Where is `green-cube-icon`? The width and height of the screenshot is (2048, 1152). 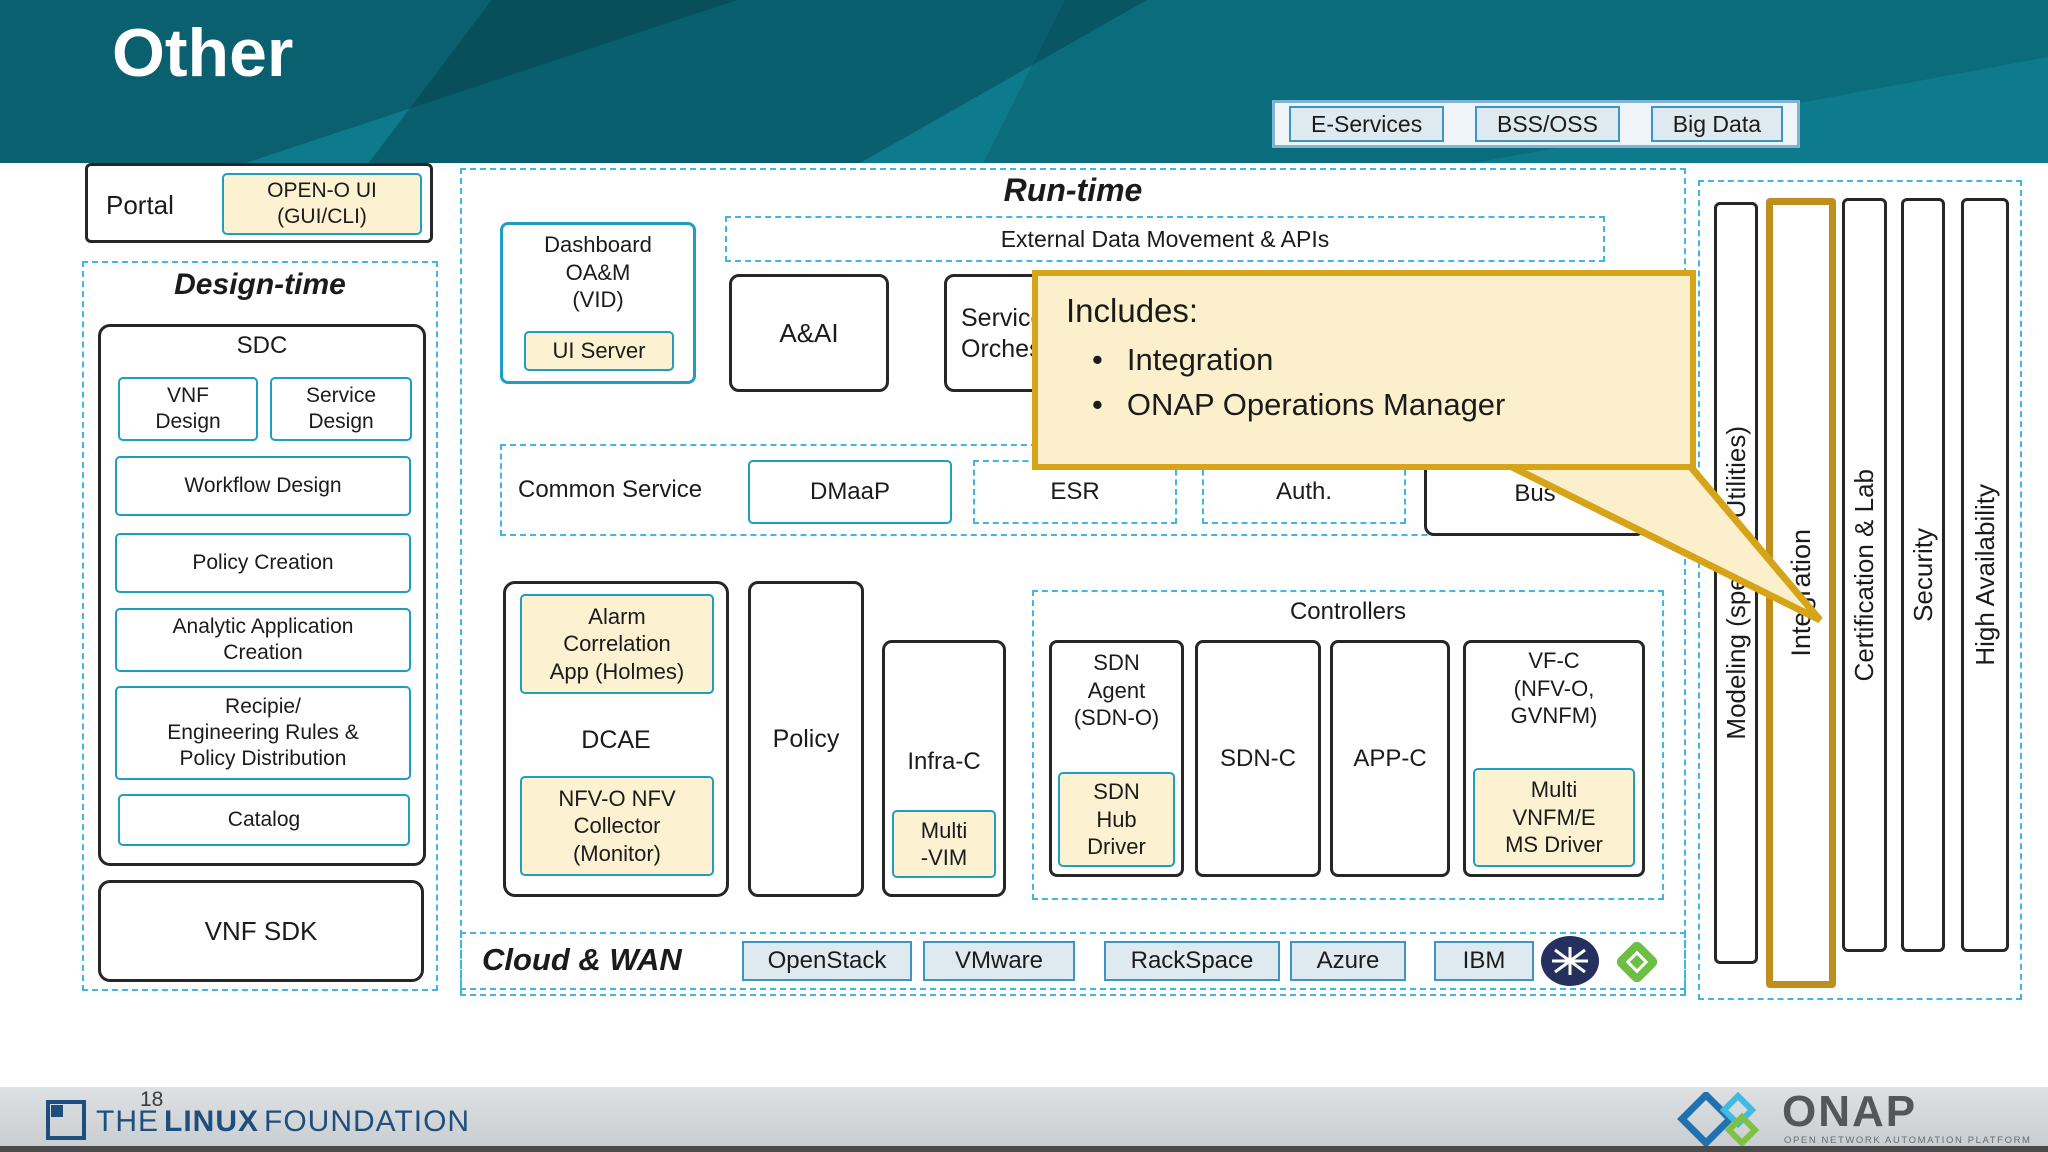
green-cube-icon is located at coordinates (1637, 962).